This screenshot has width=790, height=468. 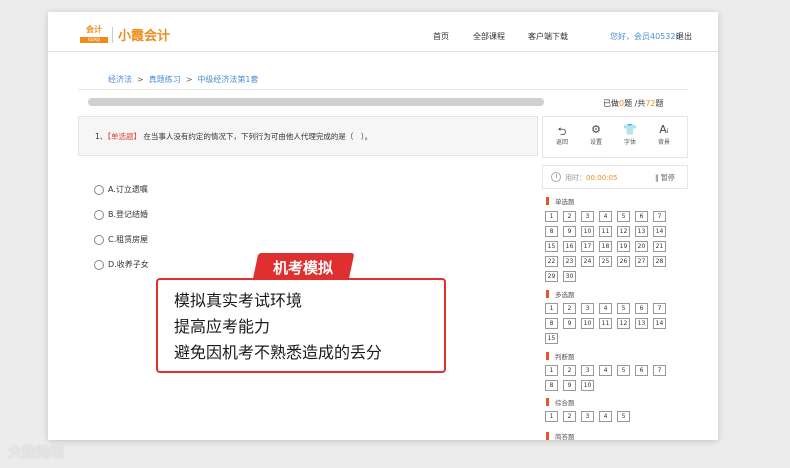 What do you see at coordinates (551, 276) in the screenshot?
I see `question-nav-cell: 29` at bounding box center [551, 276].